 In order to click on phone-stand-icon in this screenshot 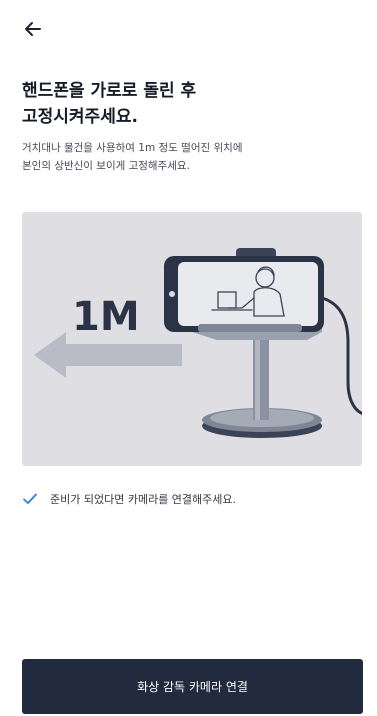, I will do `click(263, 343)`.